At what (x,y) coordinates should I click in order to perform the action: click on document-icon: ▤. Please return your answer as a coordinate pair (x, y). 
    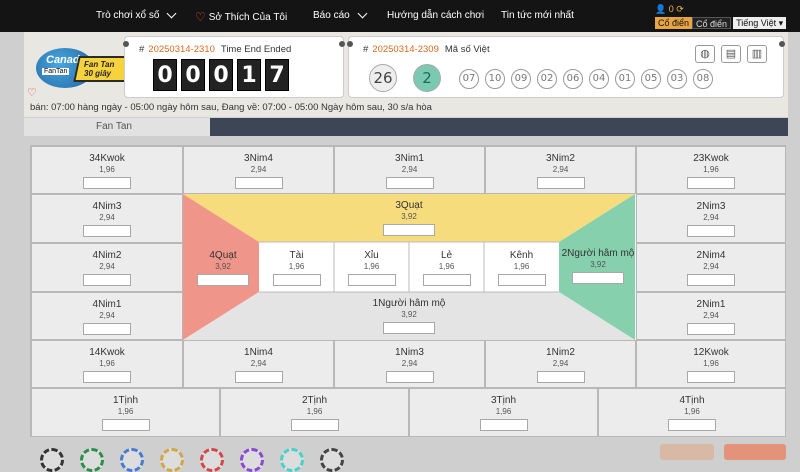
    Looking at the image, I should click on (731, 54).